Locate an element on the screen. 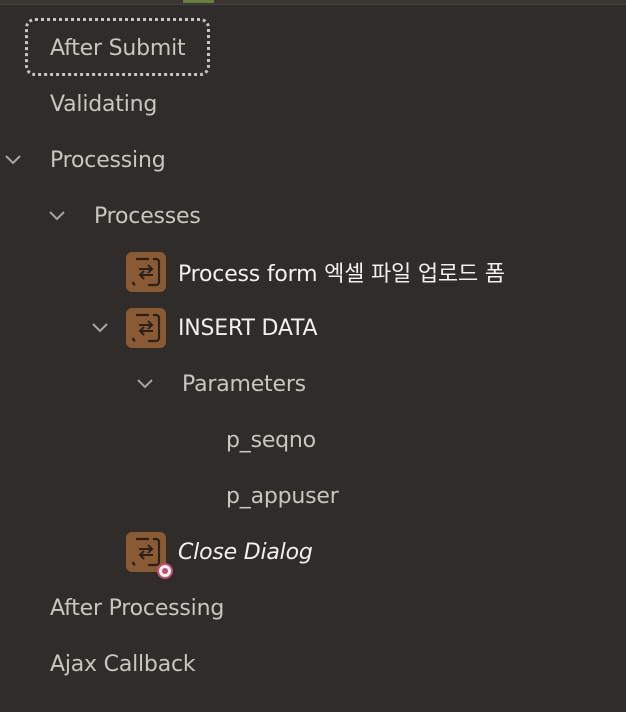 This screenshot has width=626, height=712. tree-node-close-dialog: Close Dialog is located at coordinates (245, 552).